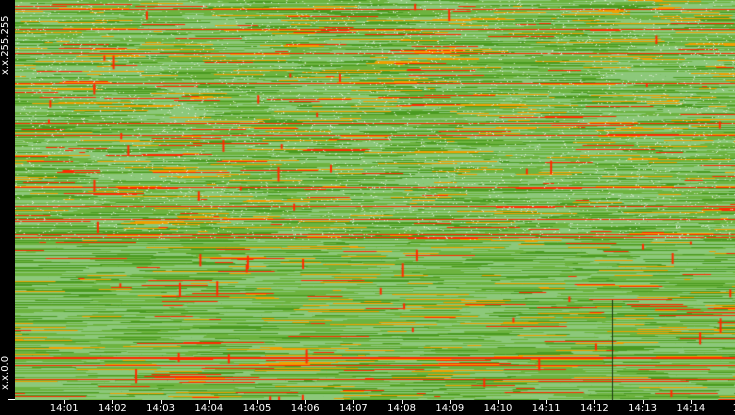  Describe the element at coordinates (112, 408) in the screenshot. I see `x-tick-label: 14:02` at that location.